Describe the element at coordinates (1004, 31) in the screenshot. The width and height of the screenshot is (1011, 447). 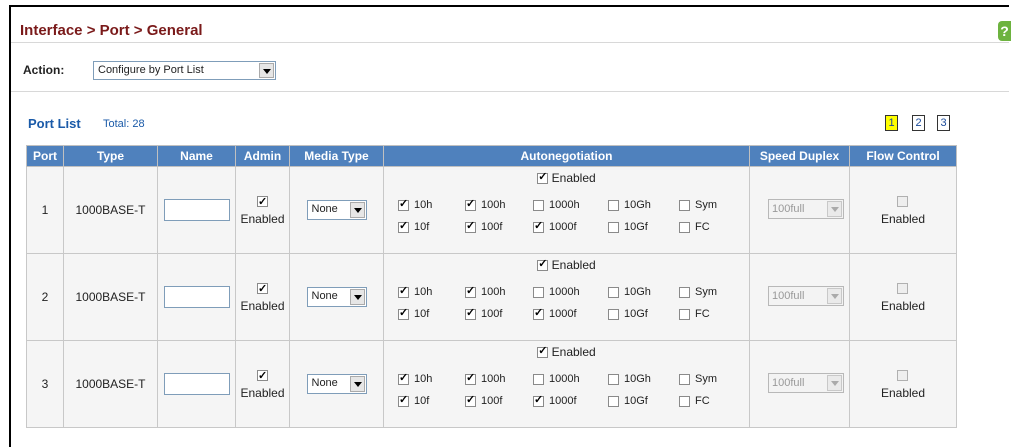
I see `help-icon: ?` at that location.